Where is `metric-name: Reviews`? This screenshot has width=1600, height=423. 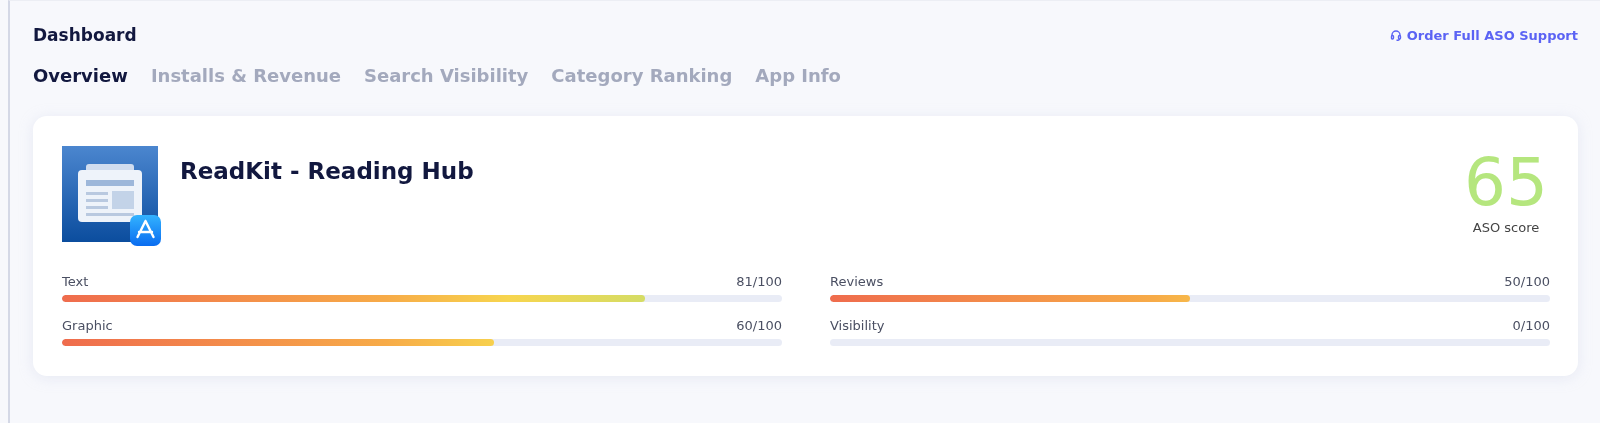
metric-name: Reviews is located at coordinates (857, 281).